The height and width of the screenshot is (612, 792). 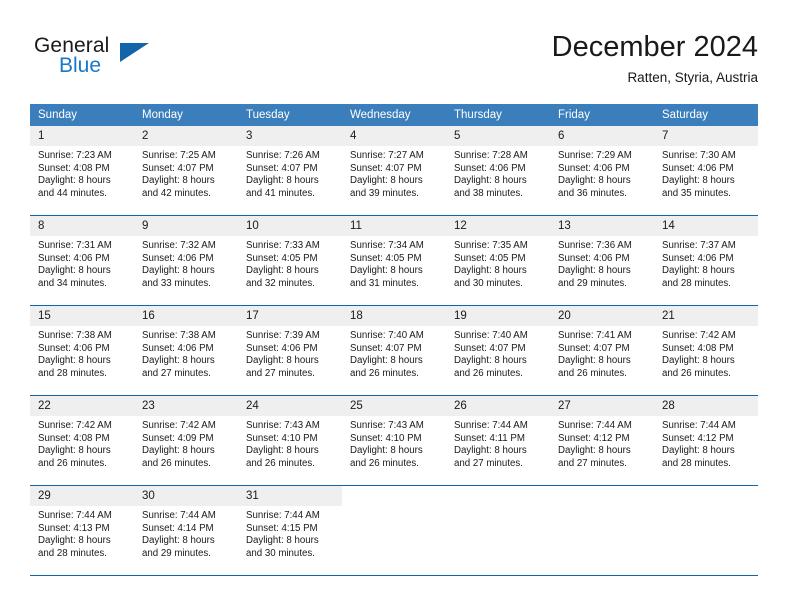 I want to click on logo-triangle-icon, so click(x=134, y=52).